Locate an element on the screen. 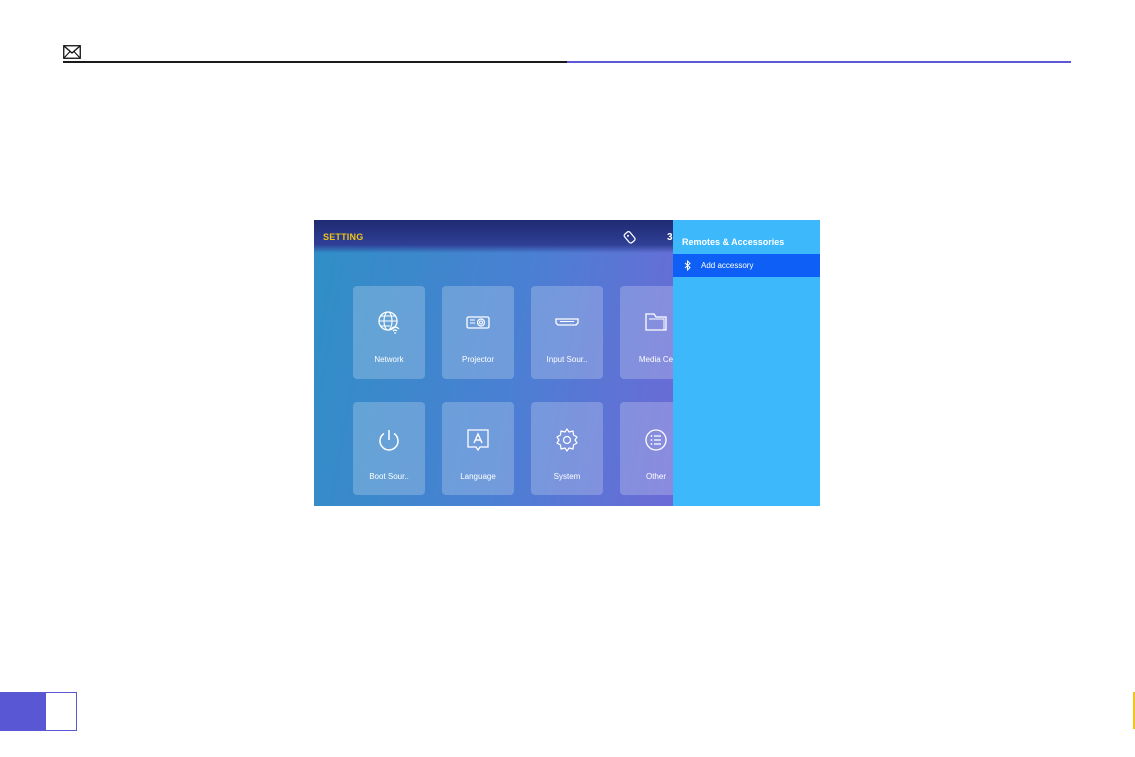  footer-page-block is located at coordinates (22, 711).